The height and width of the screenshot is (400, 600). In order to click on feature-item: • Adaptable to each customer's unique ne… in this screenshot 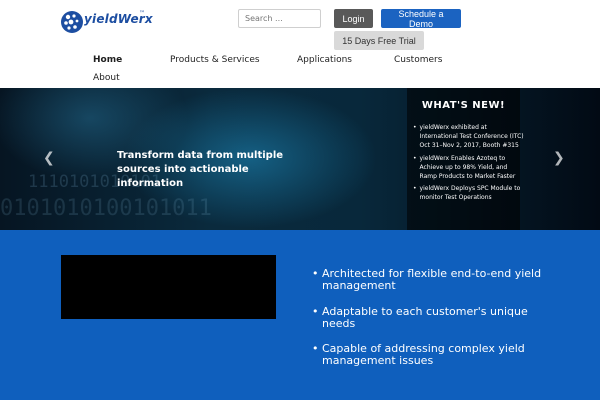, I will do `click(427, 318)`.